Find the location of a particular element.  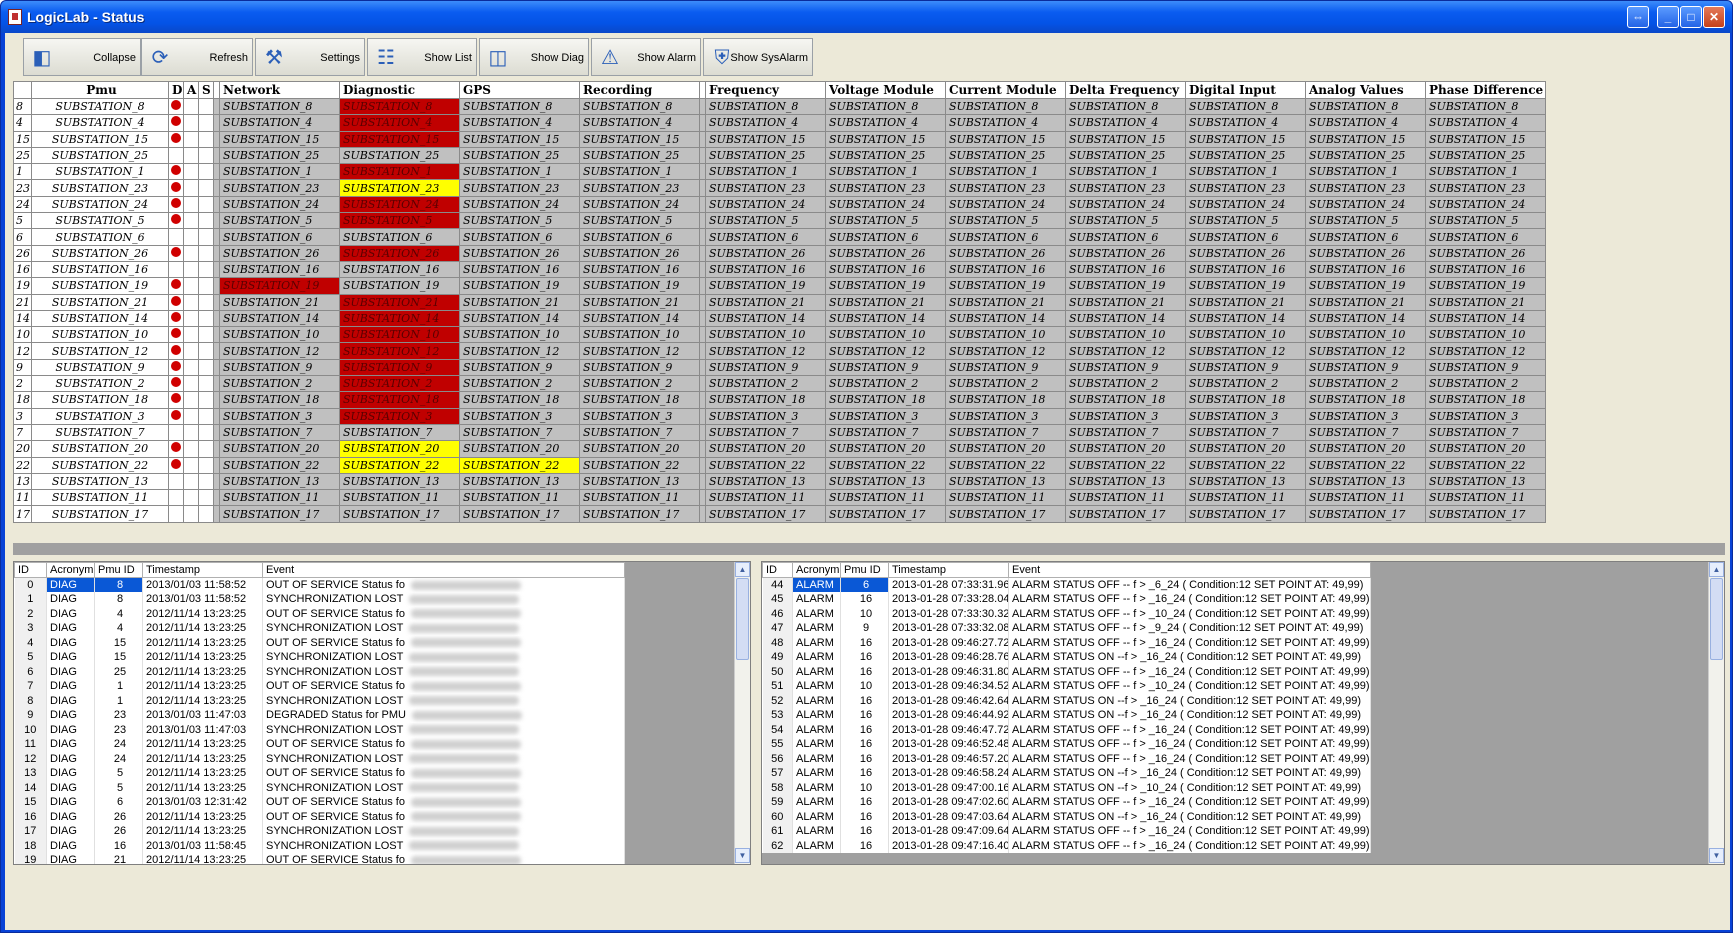

status-cell-curr: SUBSTATION_24 is located at coordinates (1005, 204).